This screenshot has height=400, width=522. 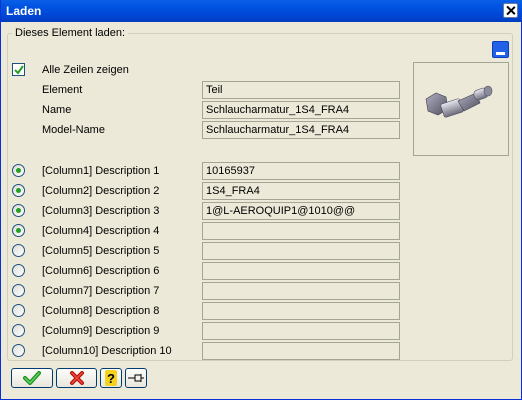 I want to click on question-icon: ?, so click(x=111, y=378).